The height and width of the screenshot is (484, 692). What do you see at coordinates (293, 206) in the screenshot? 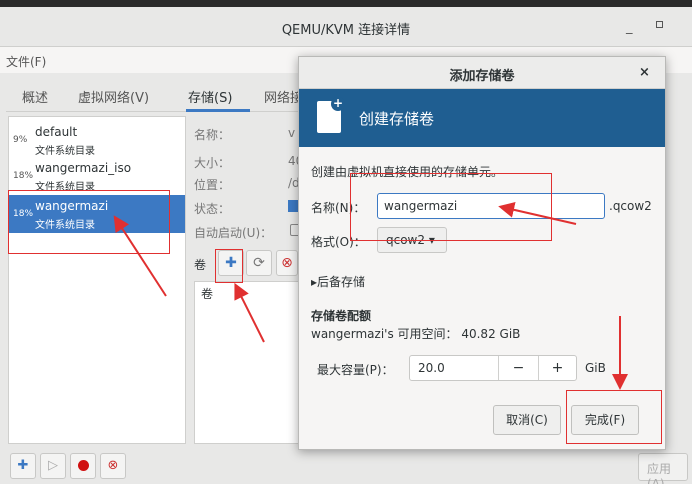
I see `pool-state-icon` at bounding box center [293, 206].